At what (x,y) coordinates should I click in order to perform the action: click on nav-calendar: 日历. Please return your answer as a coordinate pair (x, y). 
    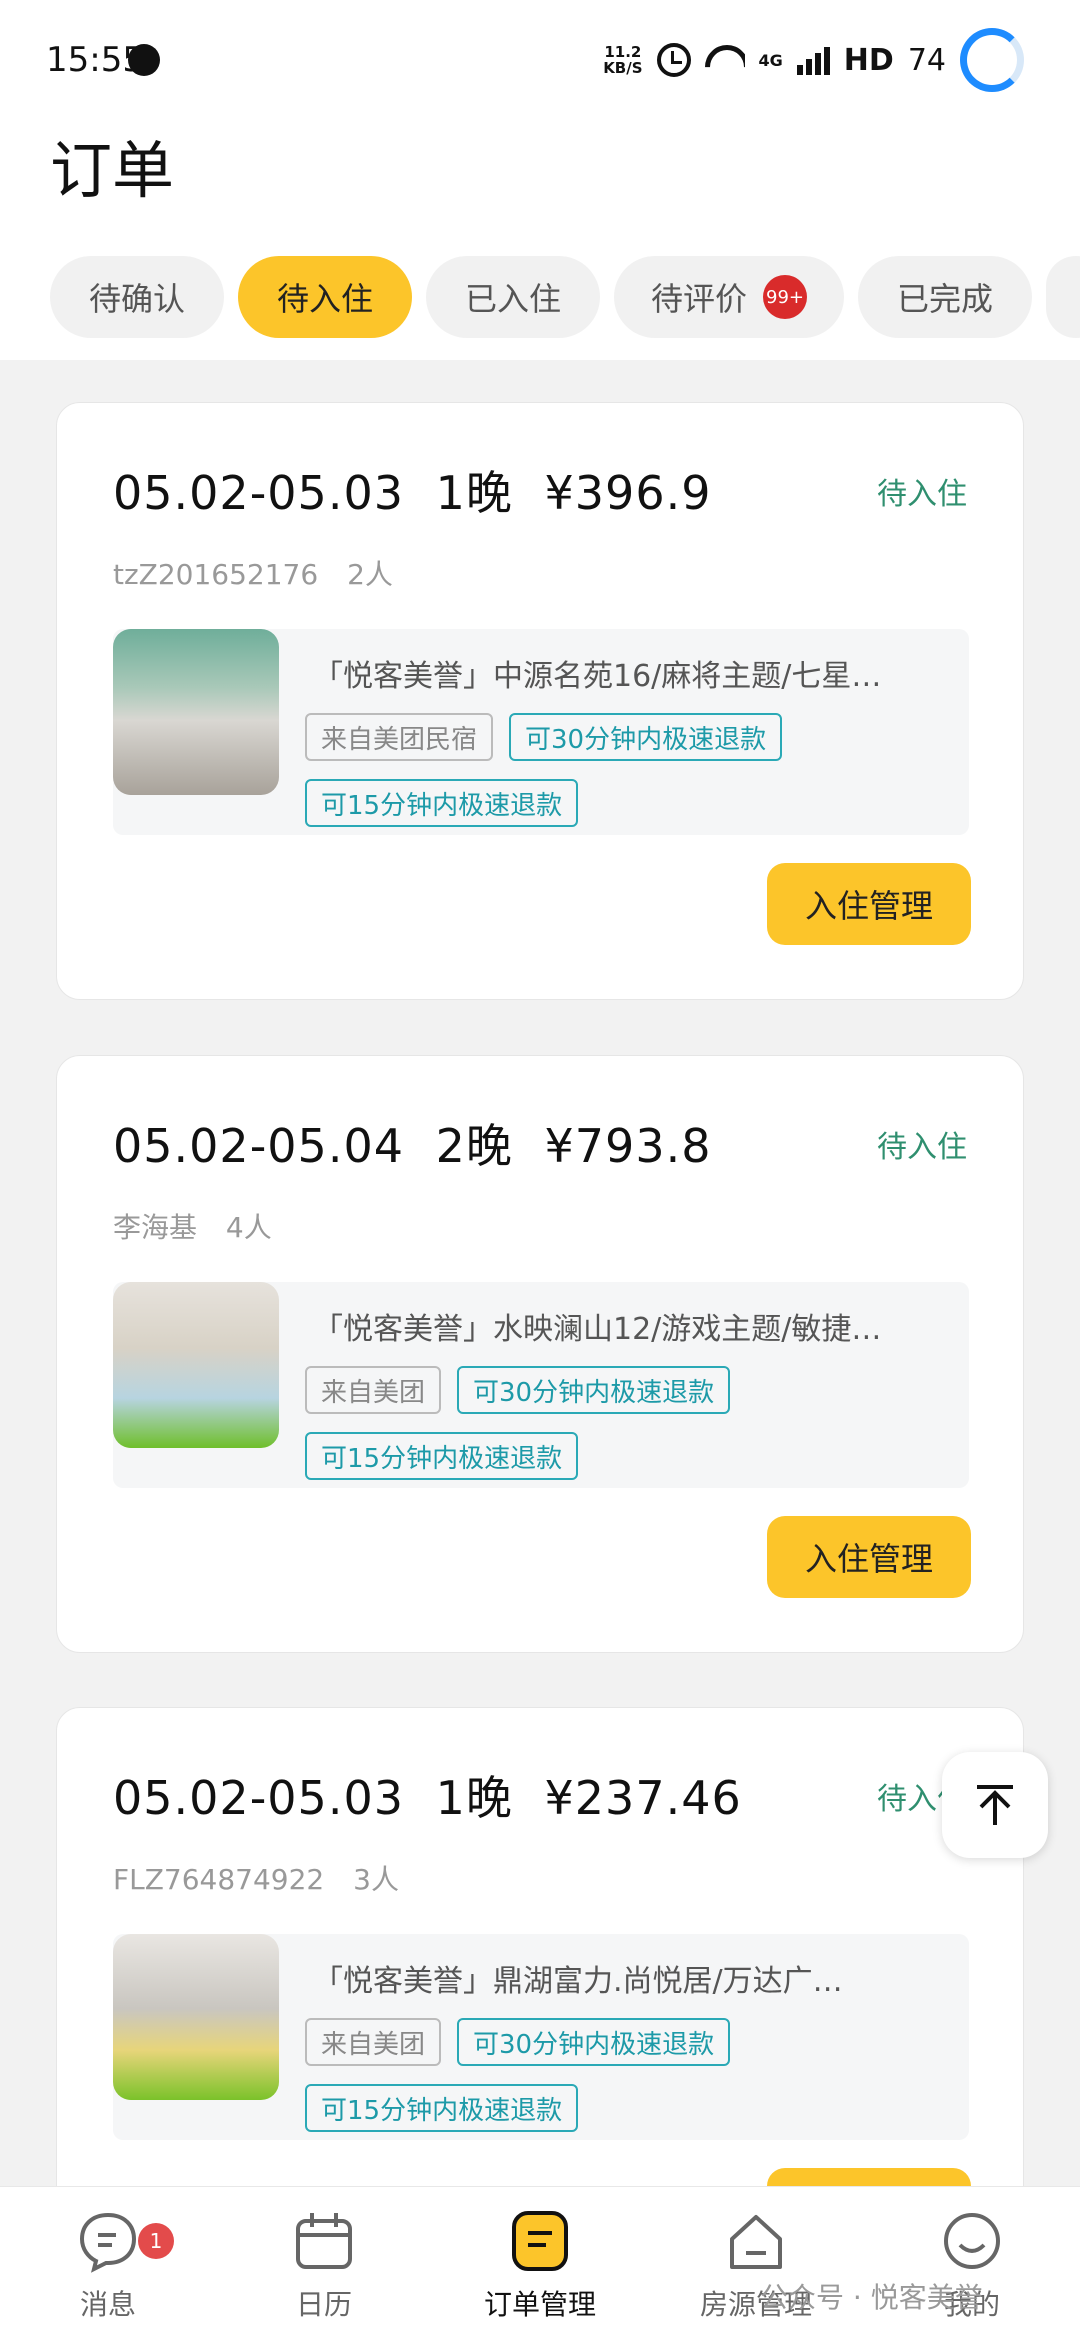
    Looking at the image, I should click on (324, 2266).